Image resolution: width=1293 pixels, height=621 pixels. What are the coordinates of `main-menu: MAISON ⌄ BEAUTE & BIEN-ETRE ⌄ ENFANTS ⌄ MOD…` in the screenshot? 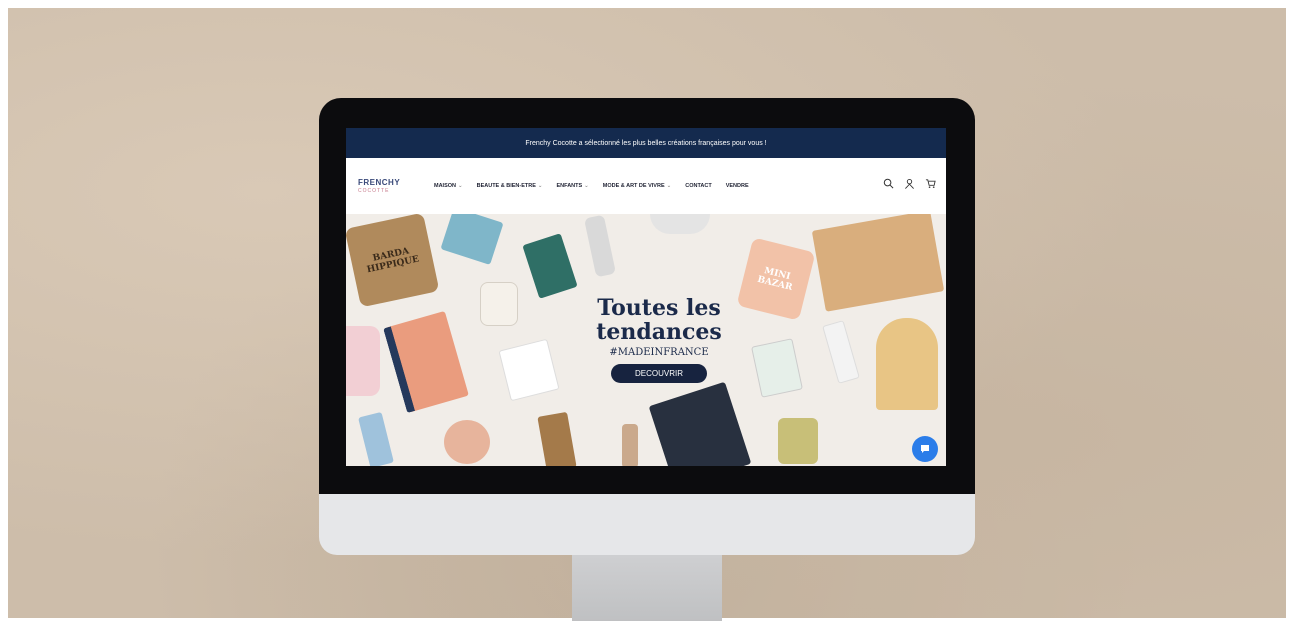 It's located at (591, 186).